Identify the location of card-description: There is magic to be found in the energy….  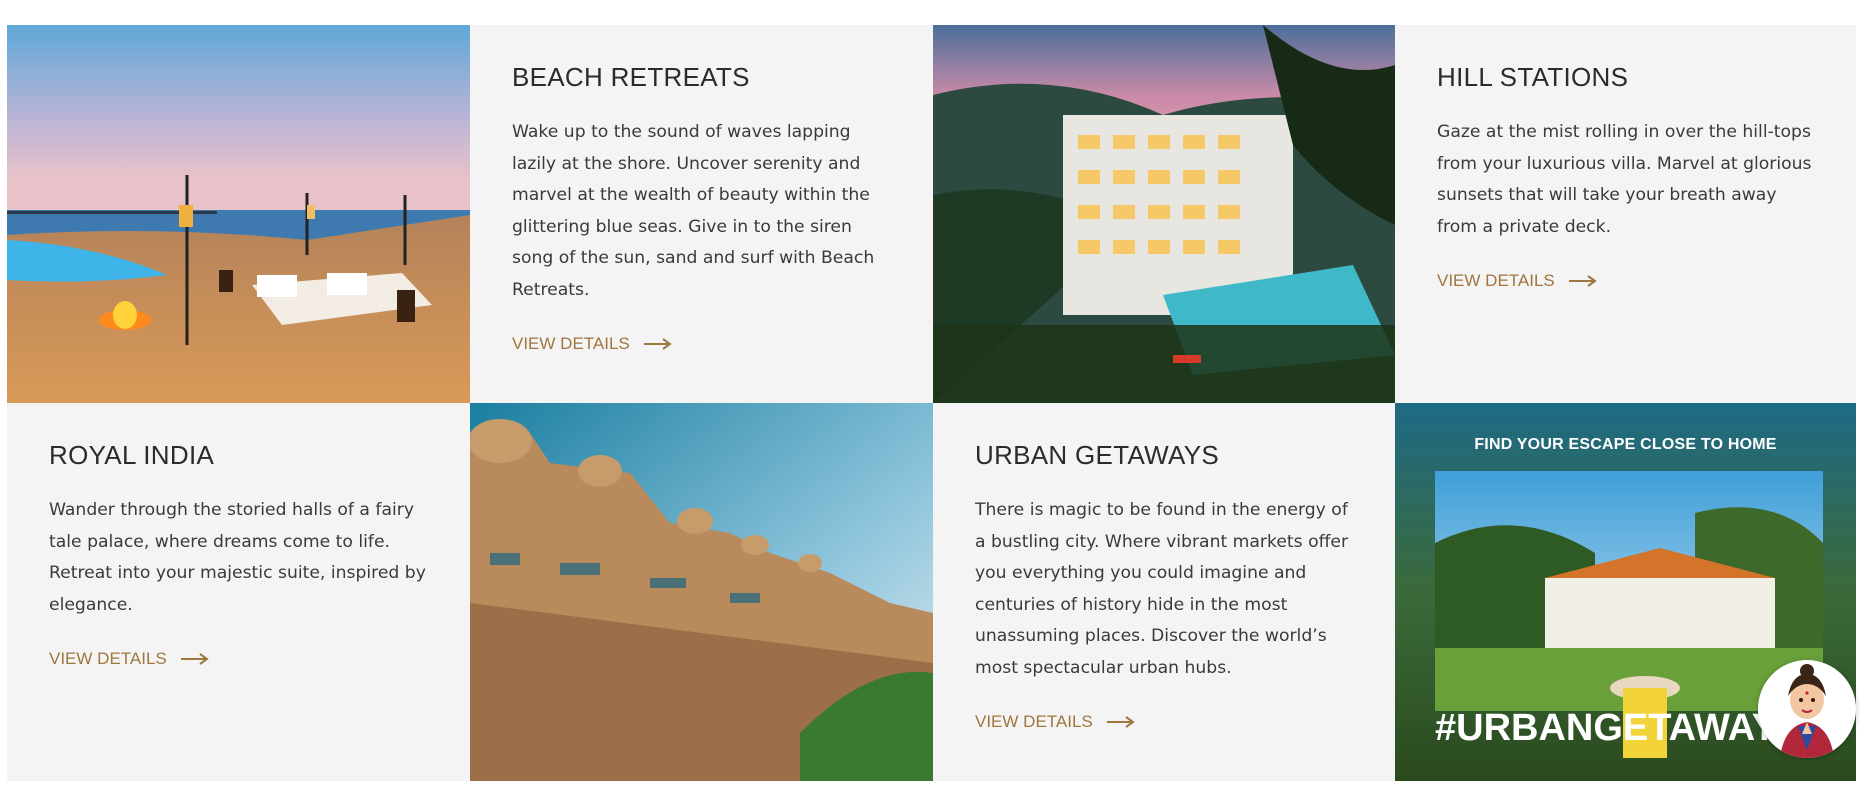
(1162, 589).